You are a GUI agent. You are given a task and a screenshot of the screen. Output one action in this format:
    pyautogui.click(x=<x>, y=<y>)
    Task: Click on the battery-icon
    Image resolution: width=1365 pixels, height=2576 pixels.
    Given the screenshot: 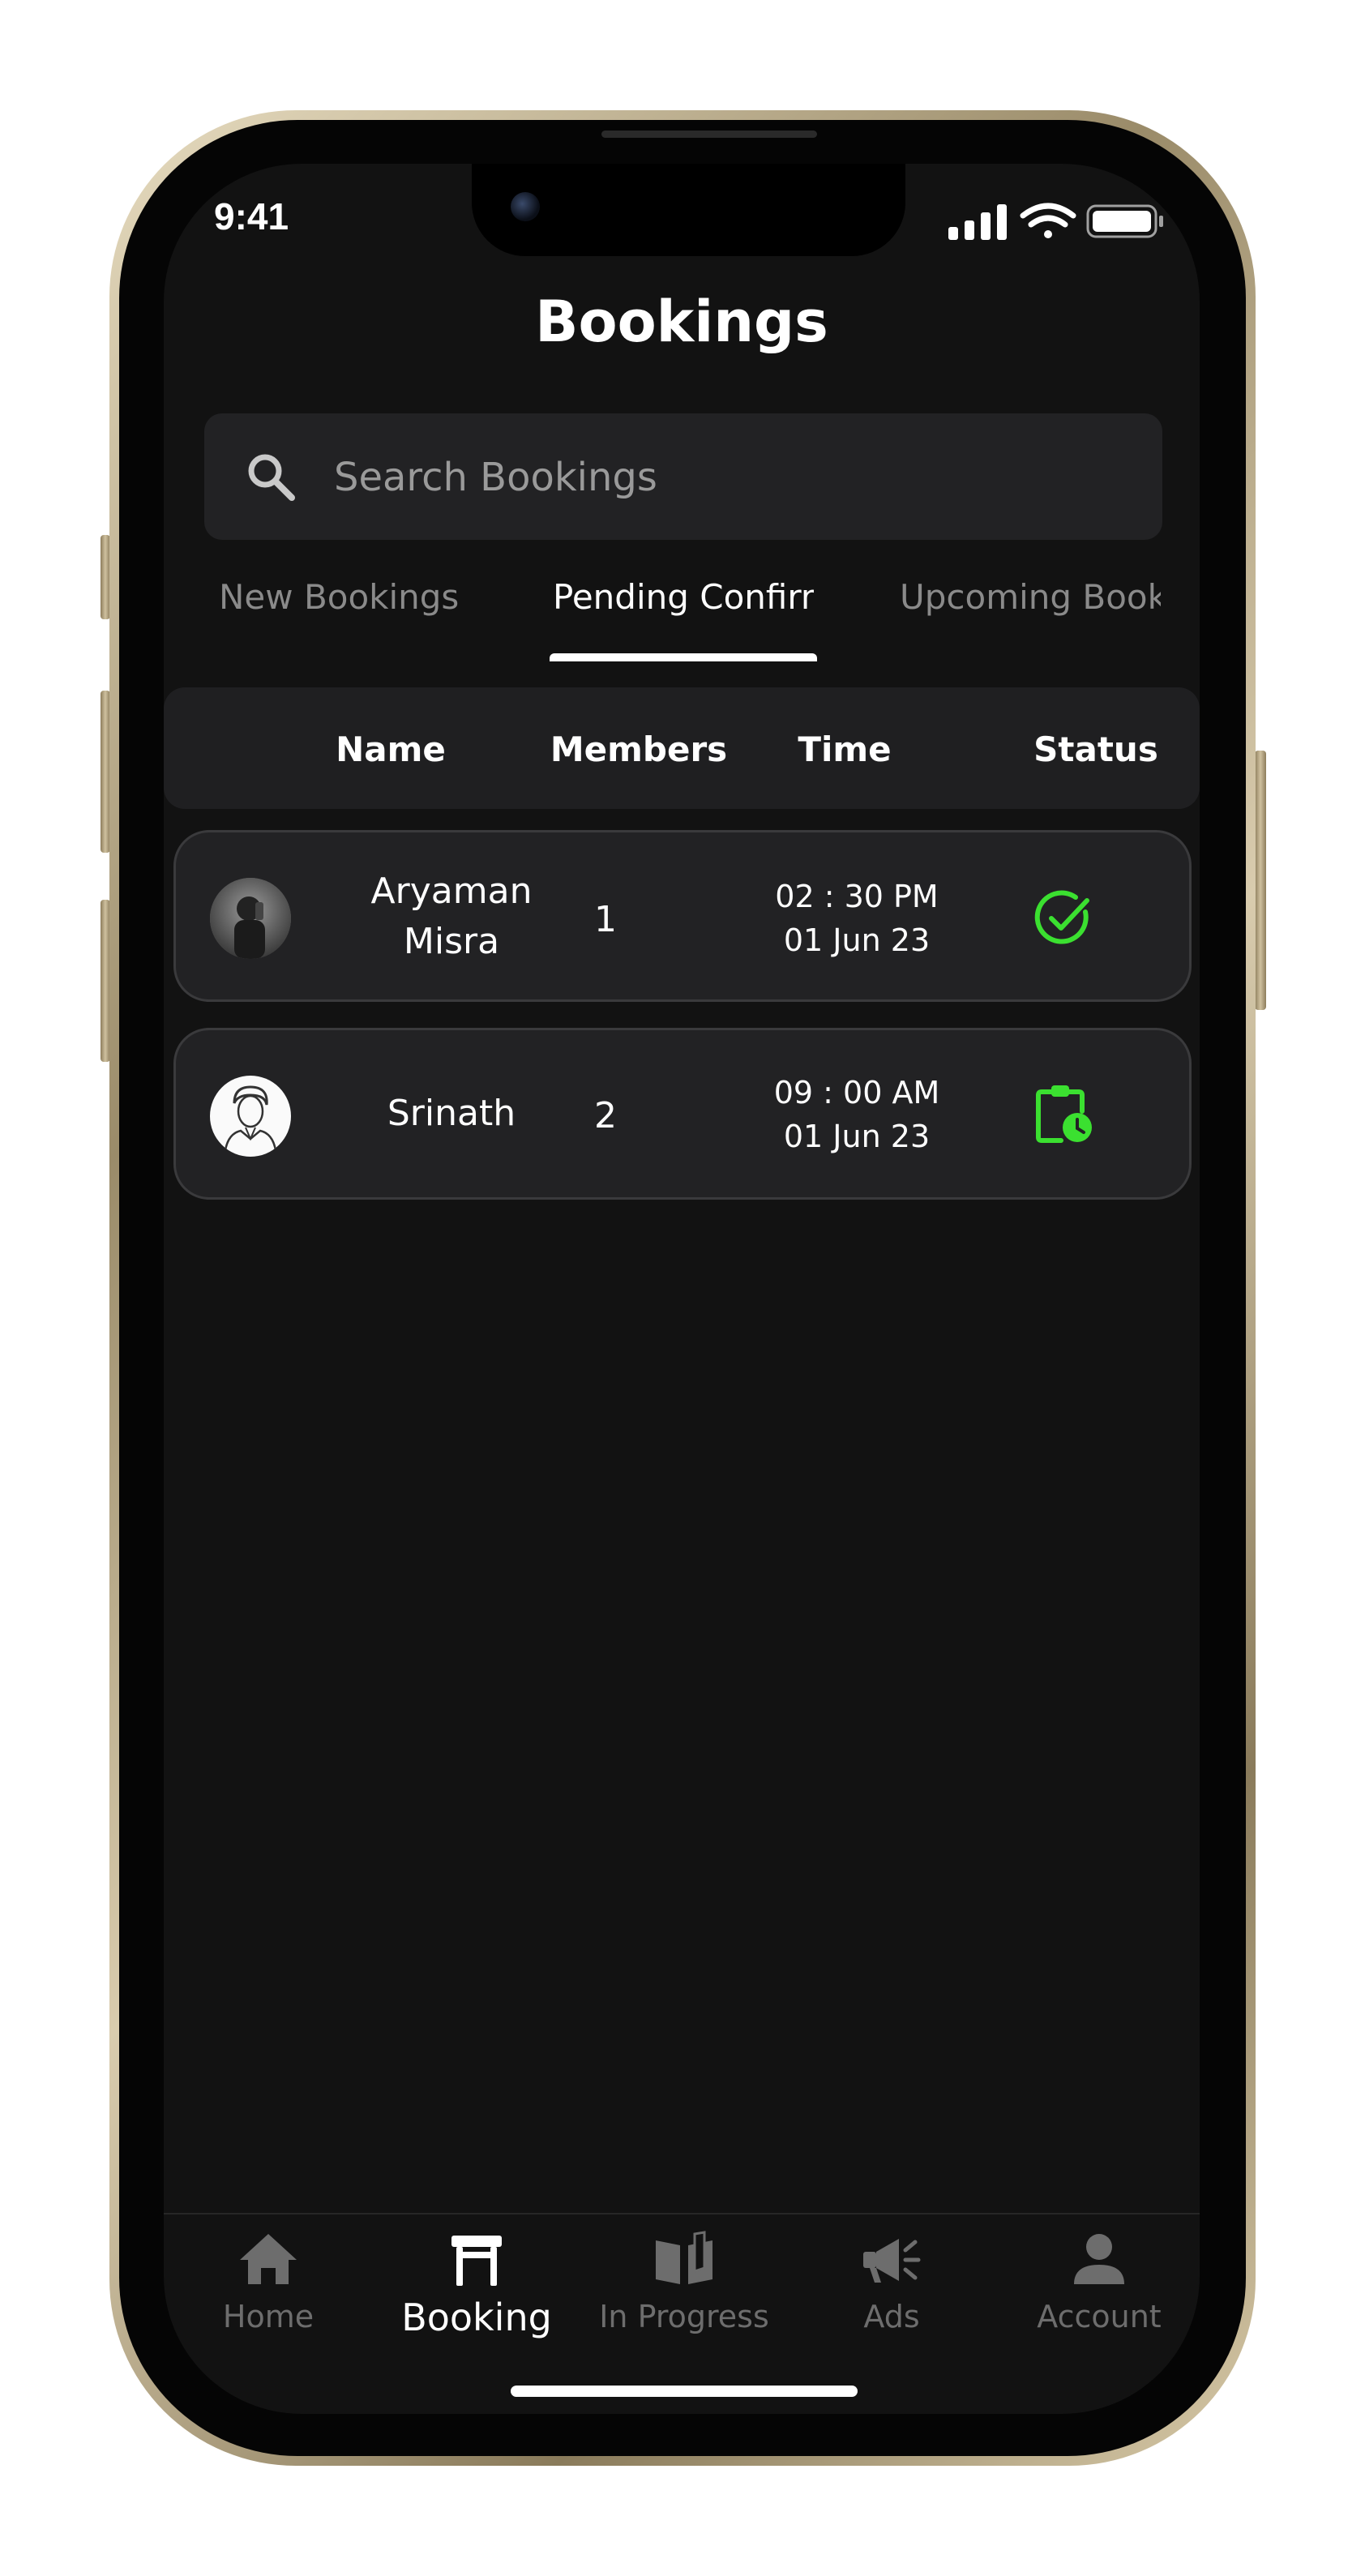 What is the action you would take?
    pyautogui.click(x=1124, y=221)
    